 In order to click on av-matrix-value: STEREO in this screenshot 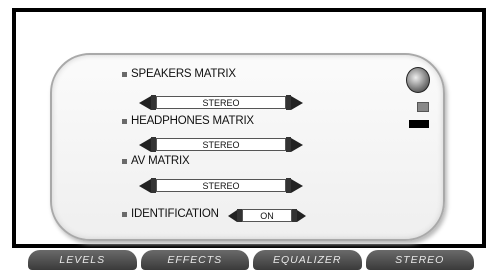, I will do `click(221, 185)`.